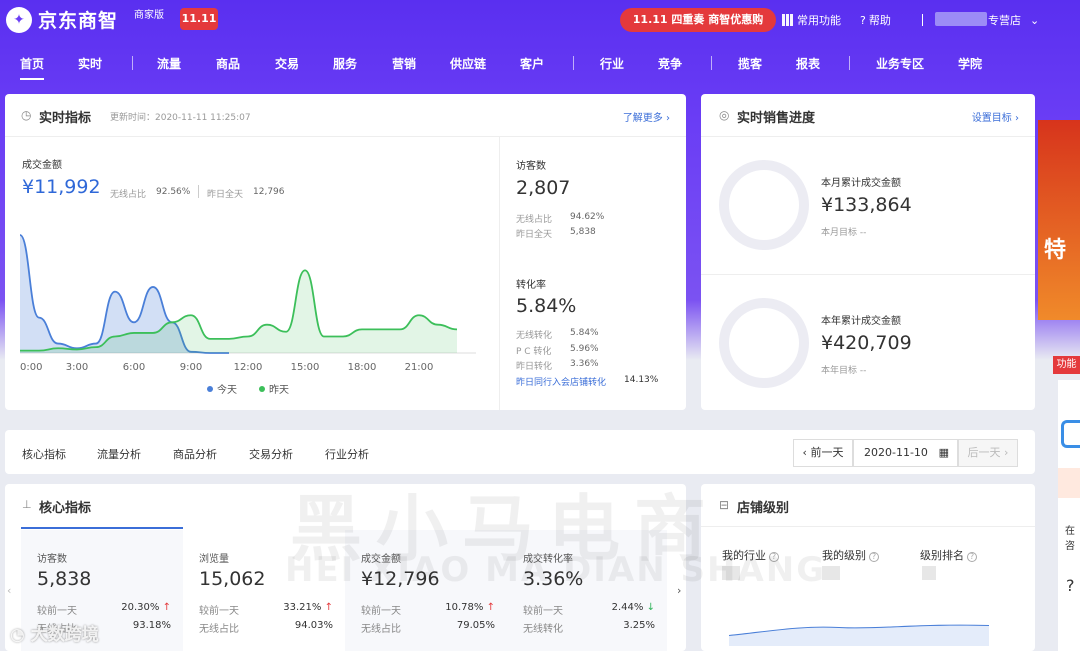 The image size is (1080, 651). What do you see at coordinates (534, 352) in the screenshot?
I see `pc-conversion-label: P C 转化` at bounding box center [534, 352].